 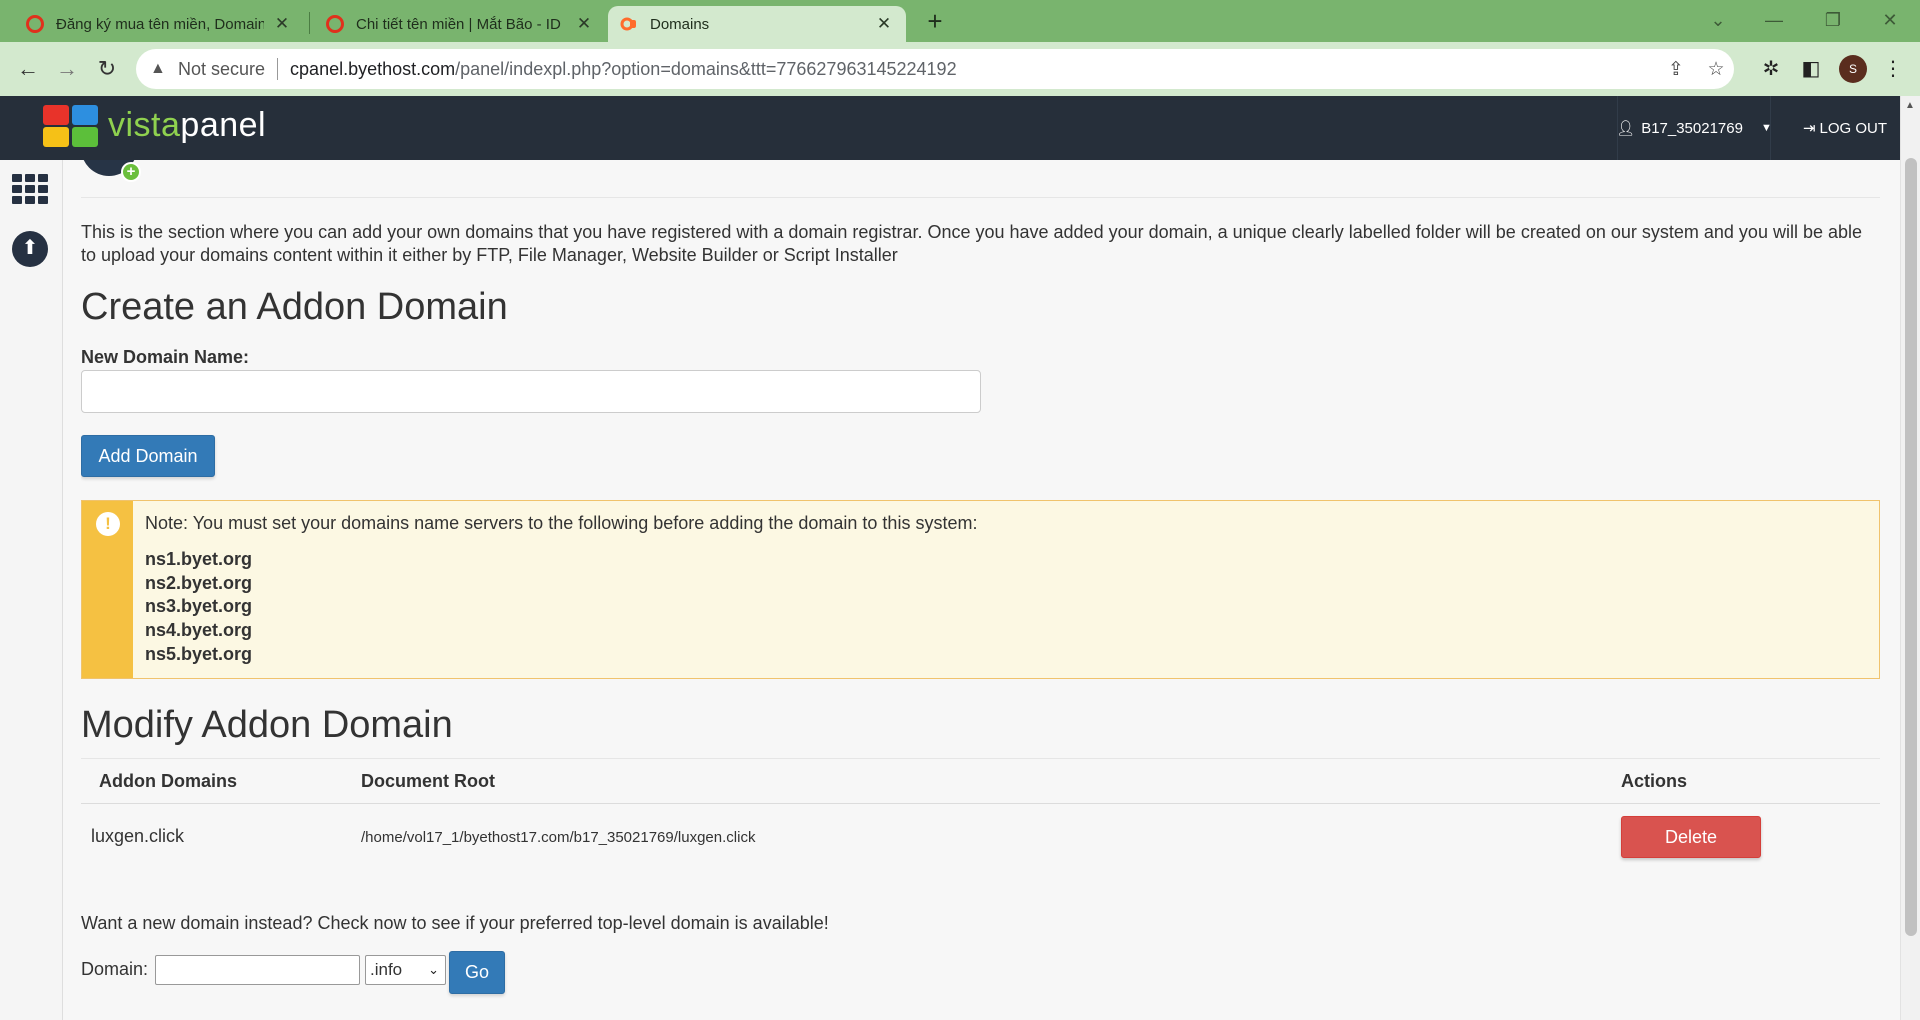 I want to click on caret-down-icon: ▼, so click(x=1766, y=128).